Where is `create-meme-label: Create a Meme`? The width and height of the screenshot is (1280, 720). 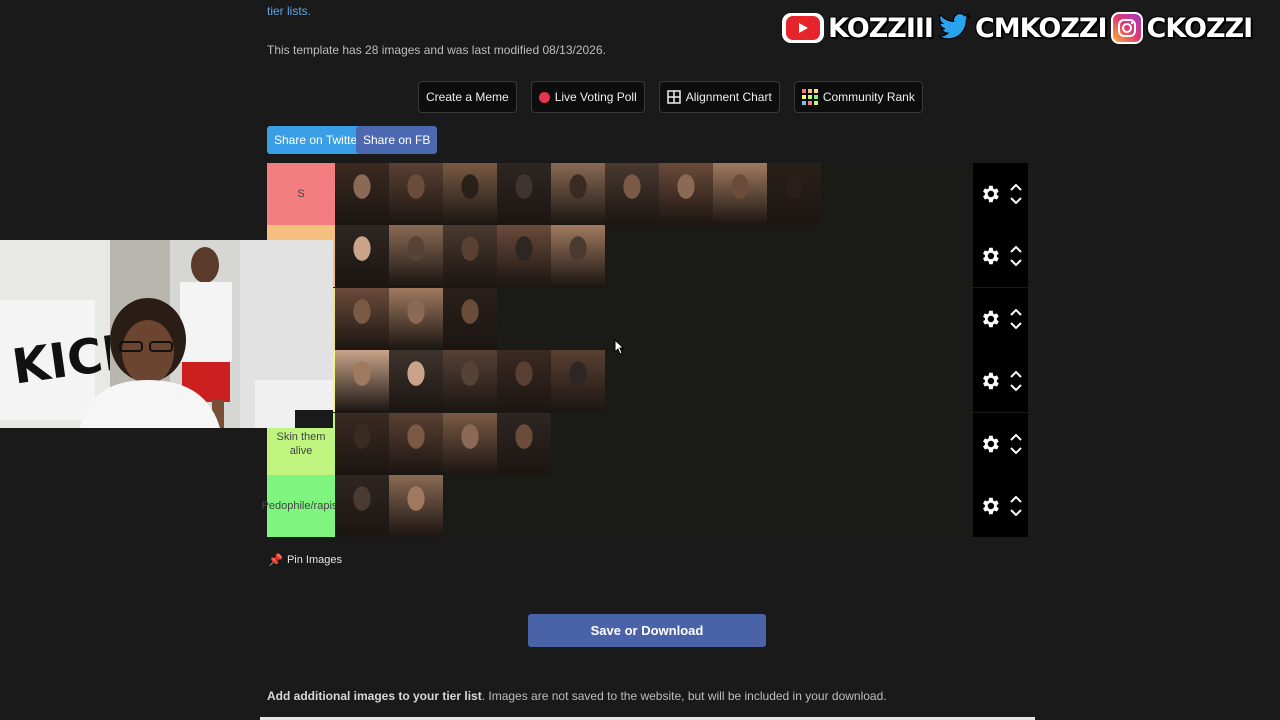 create-meme-label: Create a Meme is located at coordinates (467, 97).